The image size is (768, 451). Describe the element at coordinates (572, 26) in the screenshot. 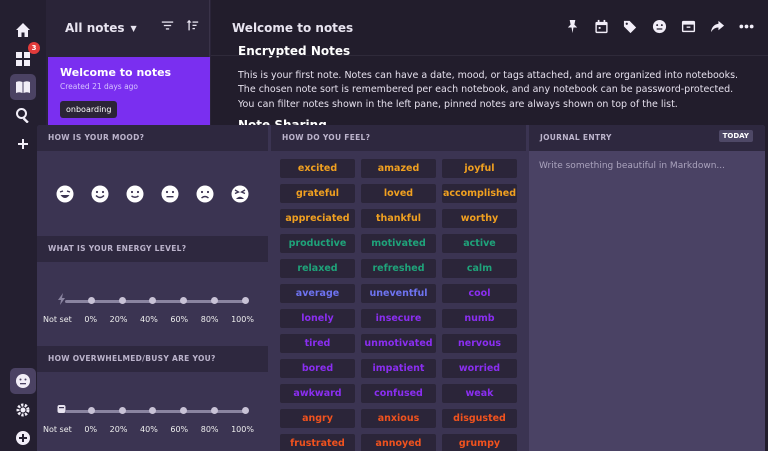

I see `pin-icon` at that location.